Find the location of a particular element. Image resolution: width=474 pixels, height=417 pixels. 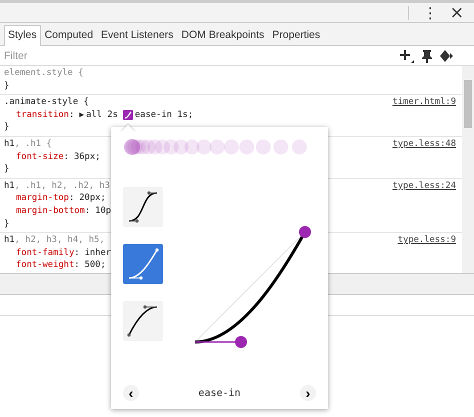

css-selector: element.style { is located at coordinates (44, 73).